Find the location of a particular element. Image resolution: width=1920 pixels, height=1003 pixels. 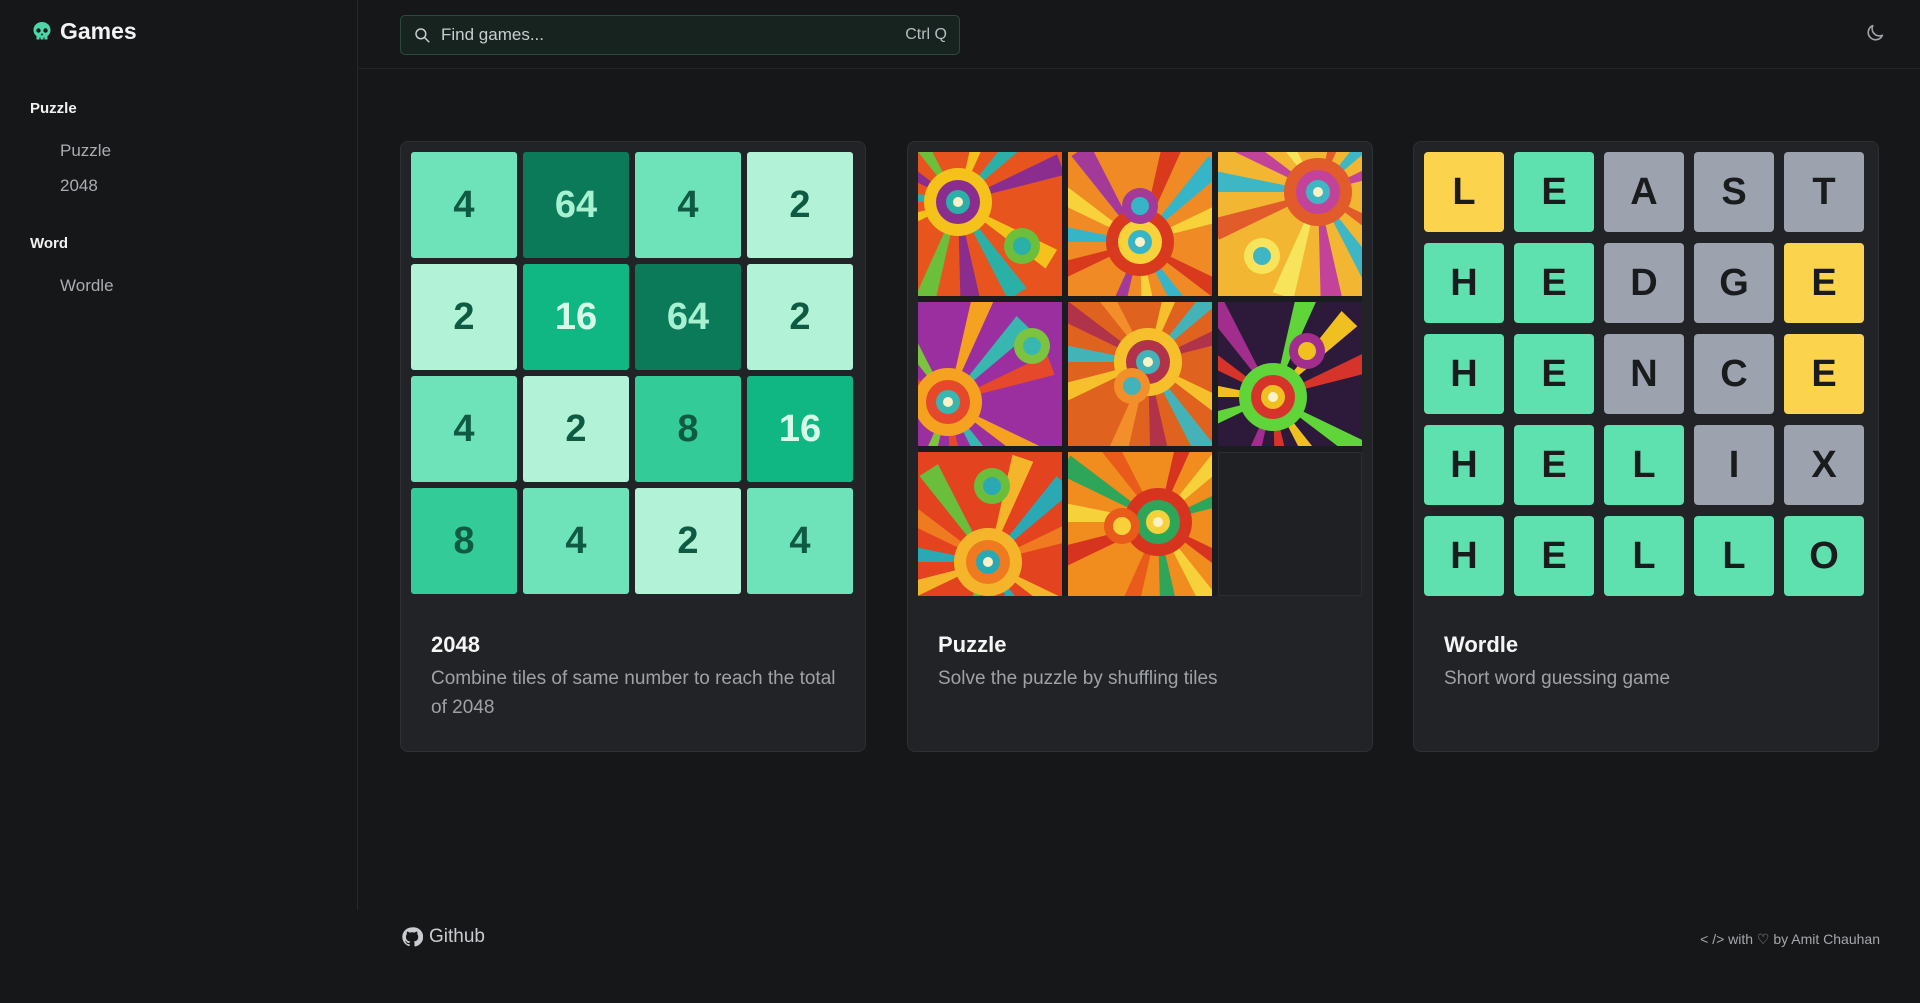

nav-group-puzzle: Puzzle is located at coordinates (53, 108).